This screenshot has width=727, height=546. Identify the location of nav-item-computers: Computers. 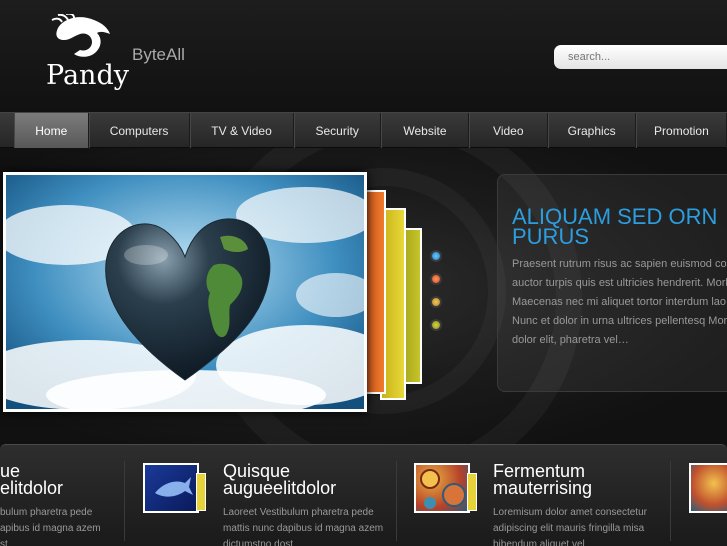
(139, 130).